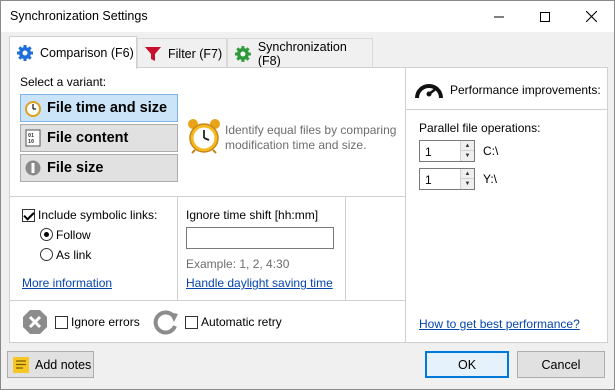 Image resolution: width=615 pixels, height=390 pixels. I want to click on symlink-aslink-label: As link, so click(74, 255).